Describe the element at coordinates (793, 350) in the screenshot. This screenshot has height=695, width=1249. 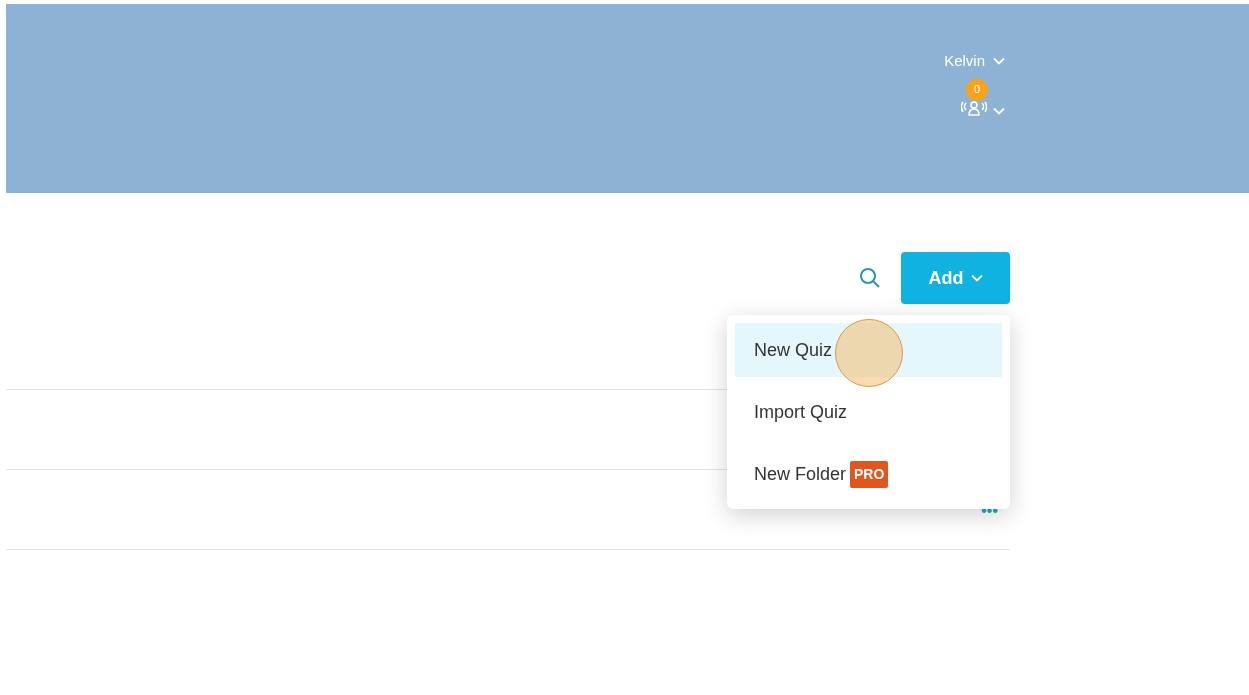
I see `menu-item-label: New Quiz` at that location.